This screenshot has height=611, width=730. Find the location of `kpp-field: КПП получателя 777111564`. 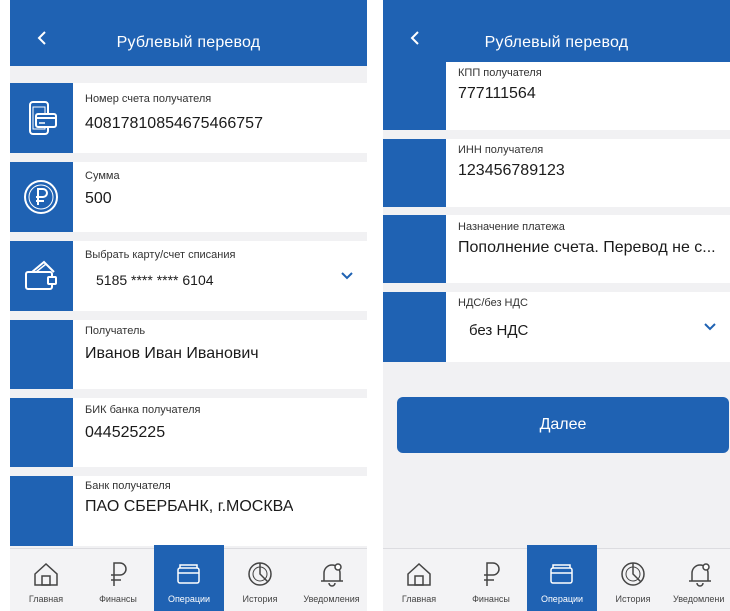

kpp-field: КПП получателя 777111564 is located at coordinates (556, 96).